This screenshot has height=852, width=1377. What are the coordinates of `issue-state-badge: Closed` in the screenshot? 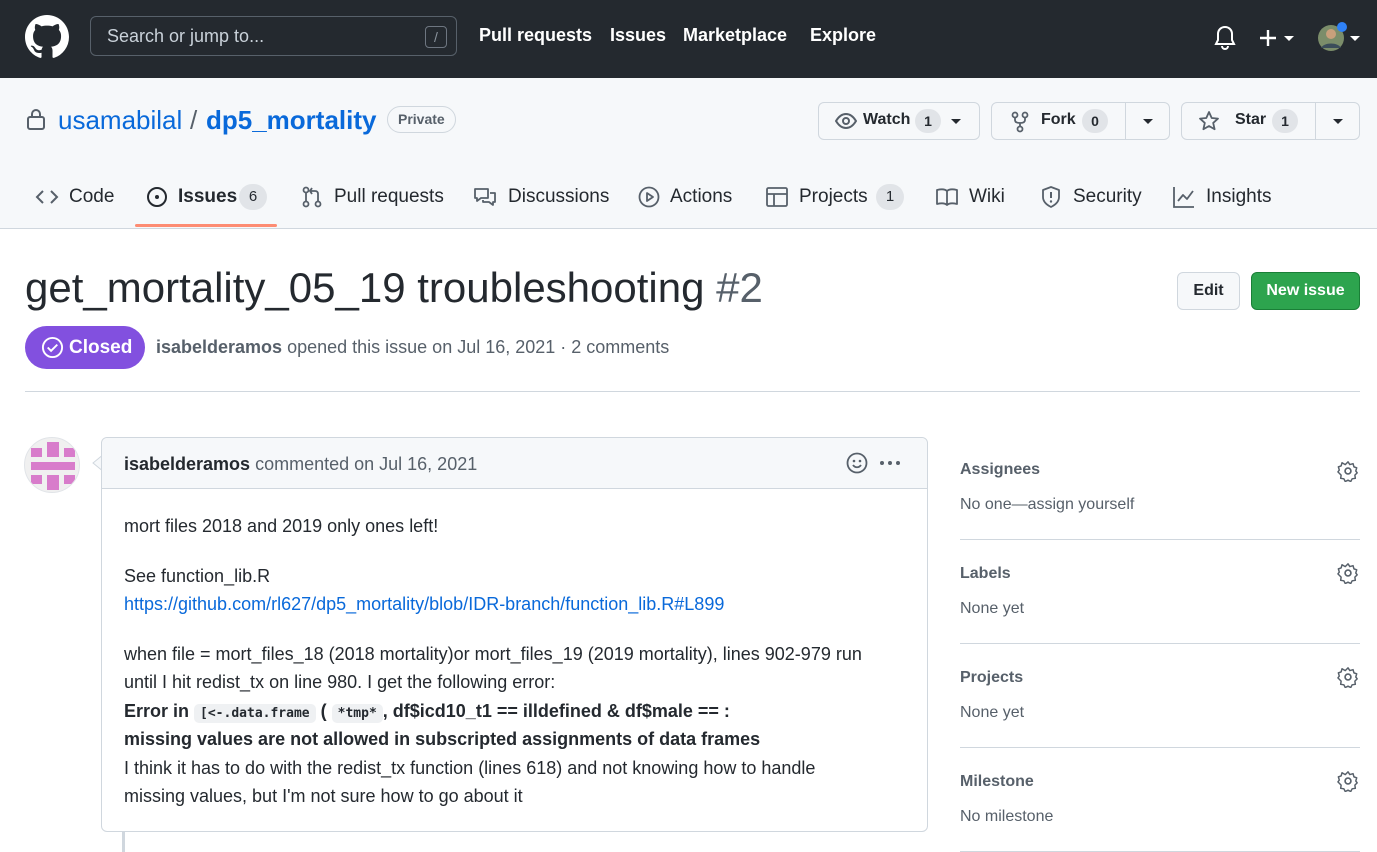 It's located at (85, 347).